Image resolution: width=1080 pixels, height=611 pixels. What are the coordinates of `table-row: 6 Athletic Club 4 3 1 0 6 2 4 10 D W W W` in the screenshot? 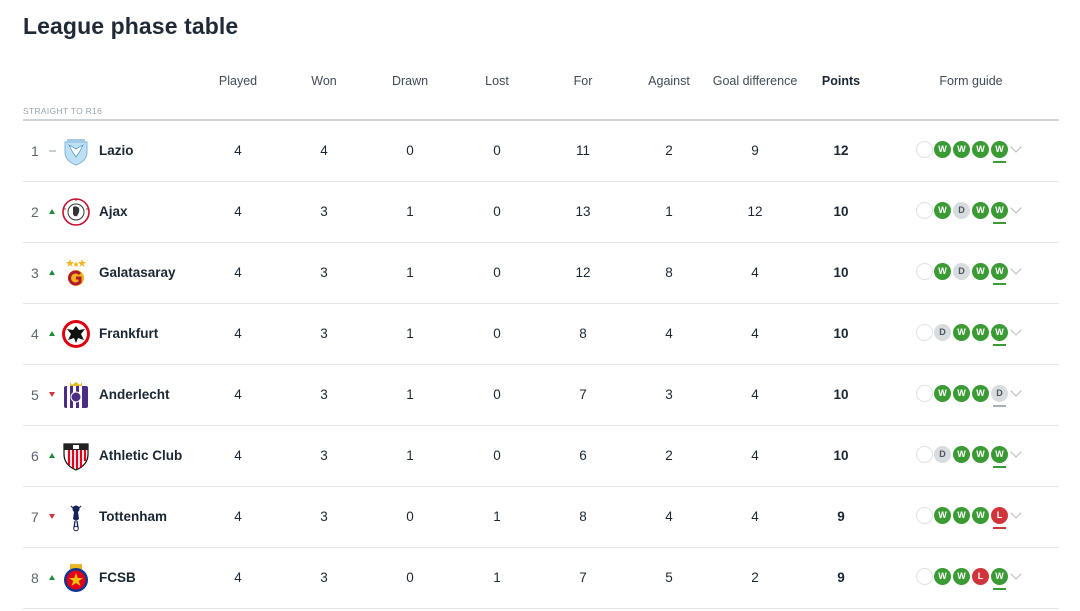 It's located at (541, 456).